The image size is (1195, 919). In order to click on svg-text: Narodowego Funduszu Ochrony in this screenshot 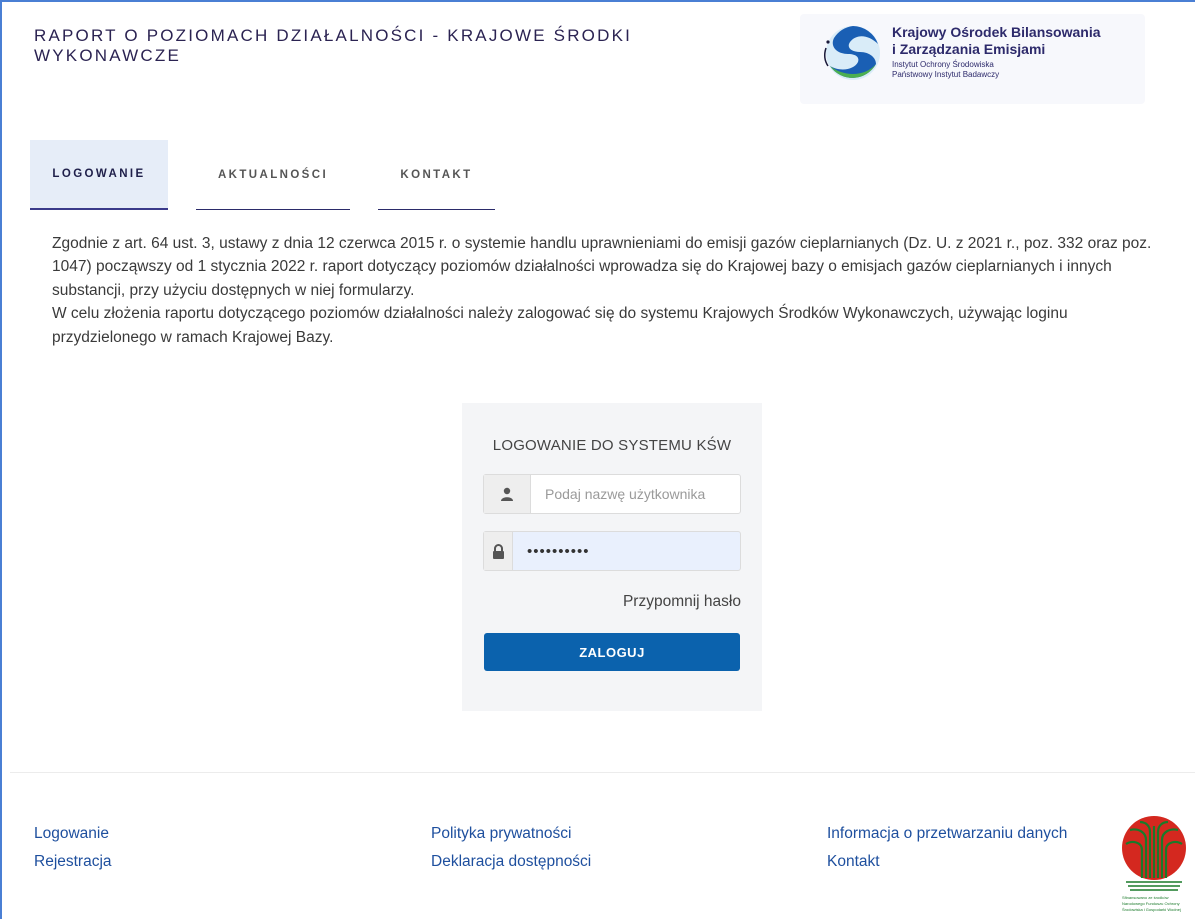, I will do `click(1151, 903)`.